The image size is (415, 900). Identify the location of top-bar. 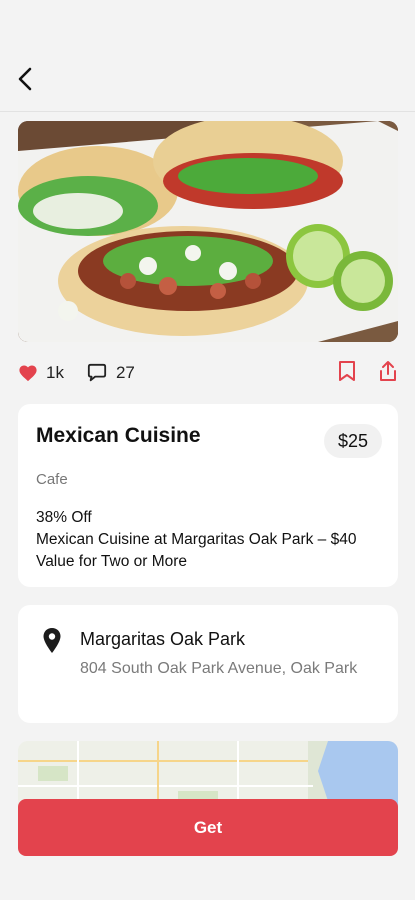
(207, 56).